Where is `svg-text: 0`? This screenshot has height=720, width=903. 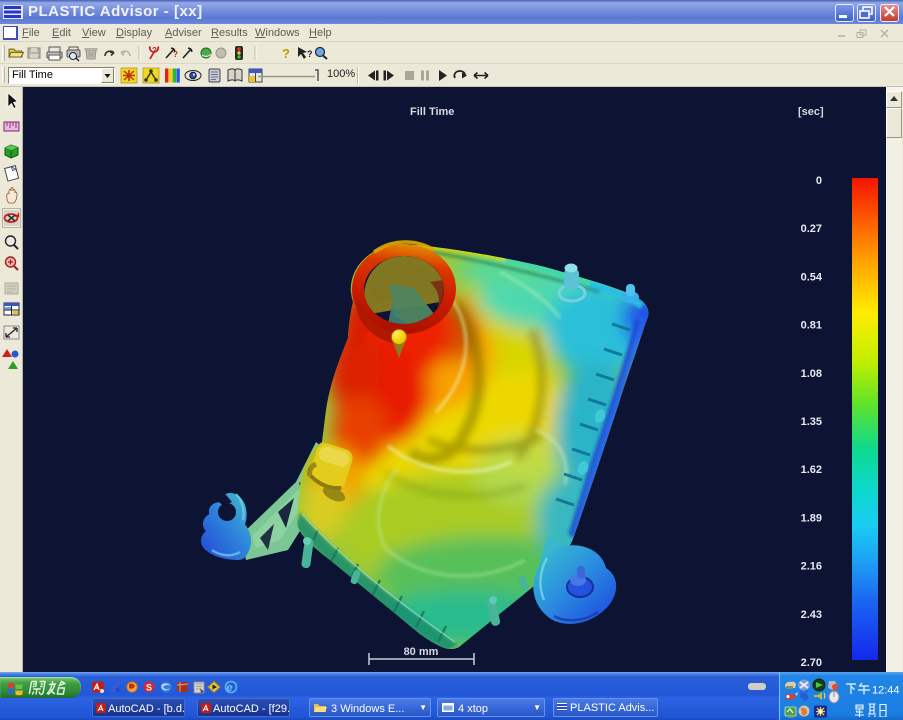 svg-text: 0 is located at coordinates (819, 181).